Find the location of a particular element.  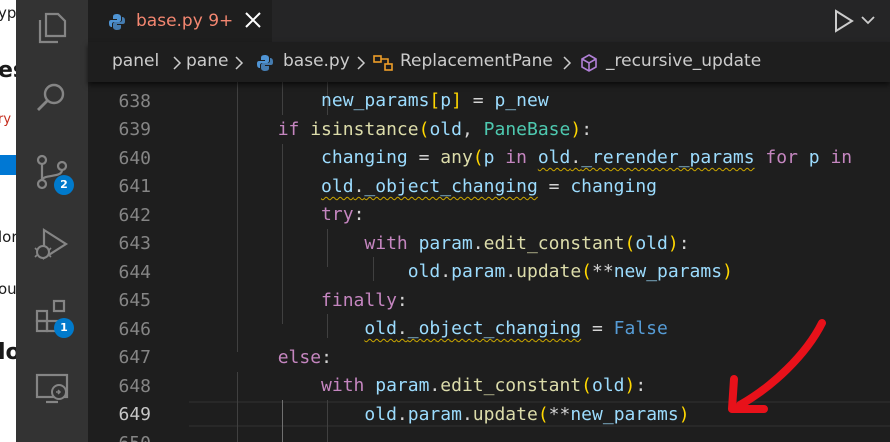

files-icon is located at coordinates (52, 28).